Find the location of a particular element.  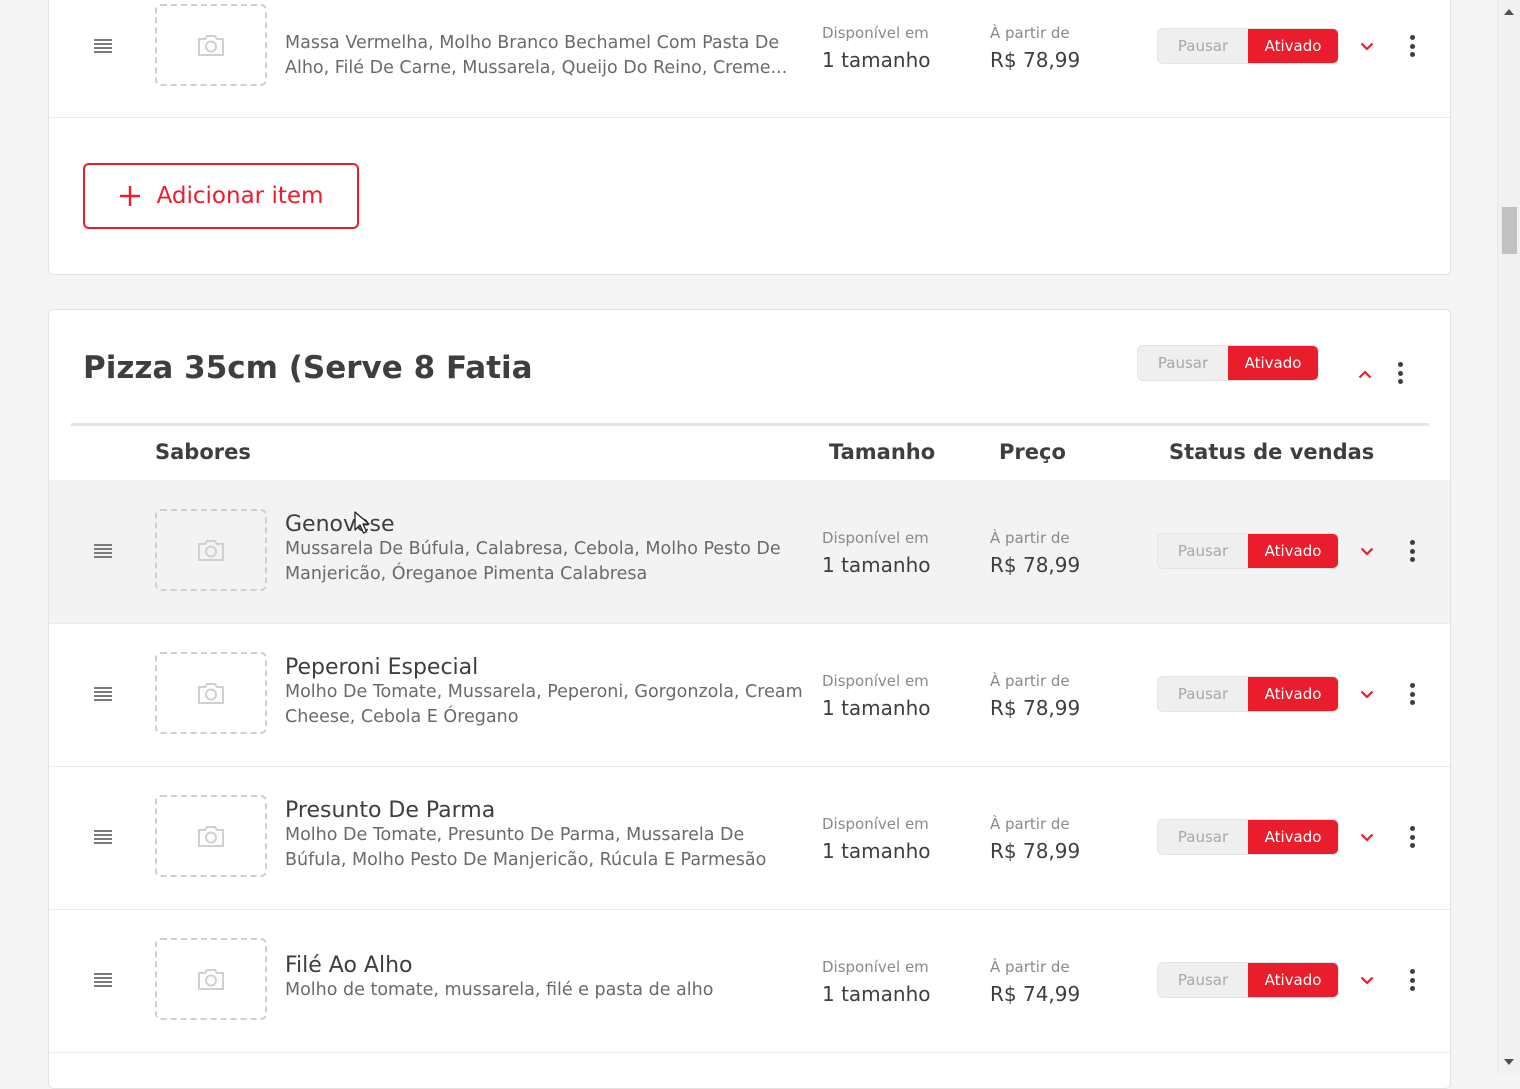

vertical-scrollbar is located at coordinates (1508, 536).